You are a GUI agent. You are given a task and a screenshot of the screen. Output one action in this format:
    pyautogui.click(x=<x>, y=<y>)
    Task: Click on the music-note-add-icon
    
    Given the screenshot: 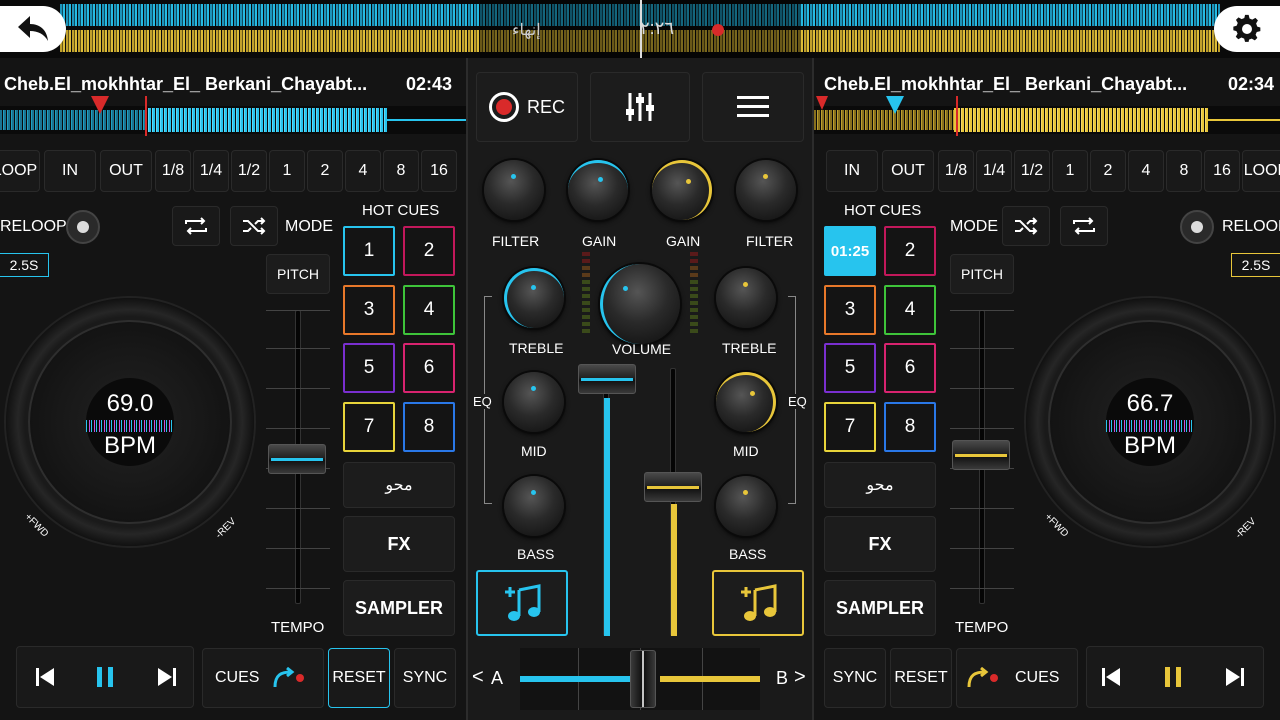 What is the action you would take?
    pyautogui.click(x=523, y=602)
    